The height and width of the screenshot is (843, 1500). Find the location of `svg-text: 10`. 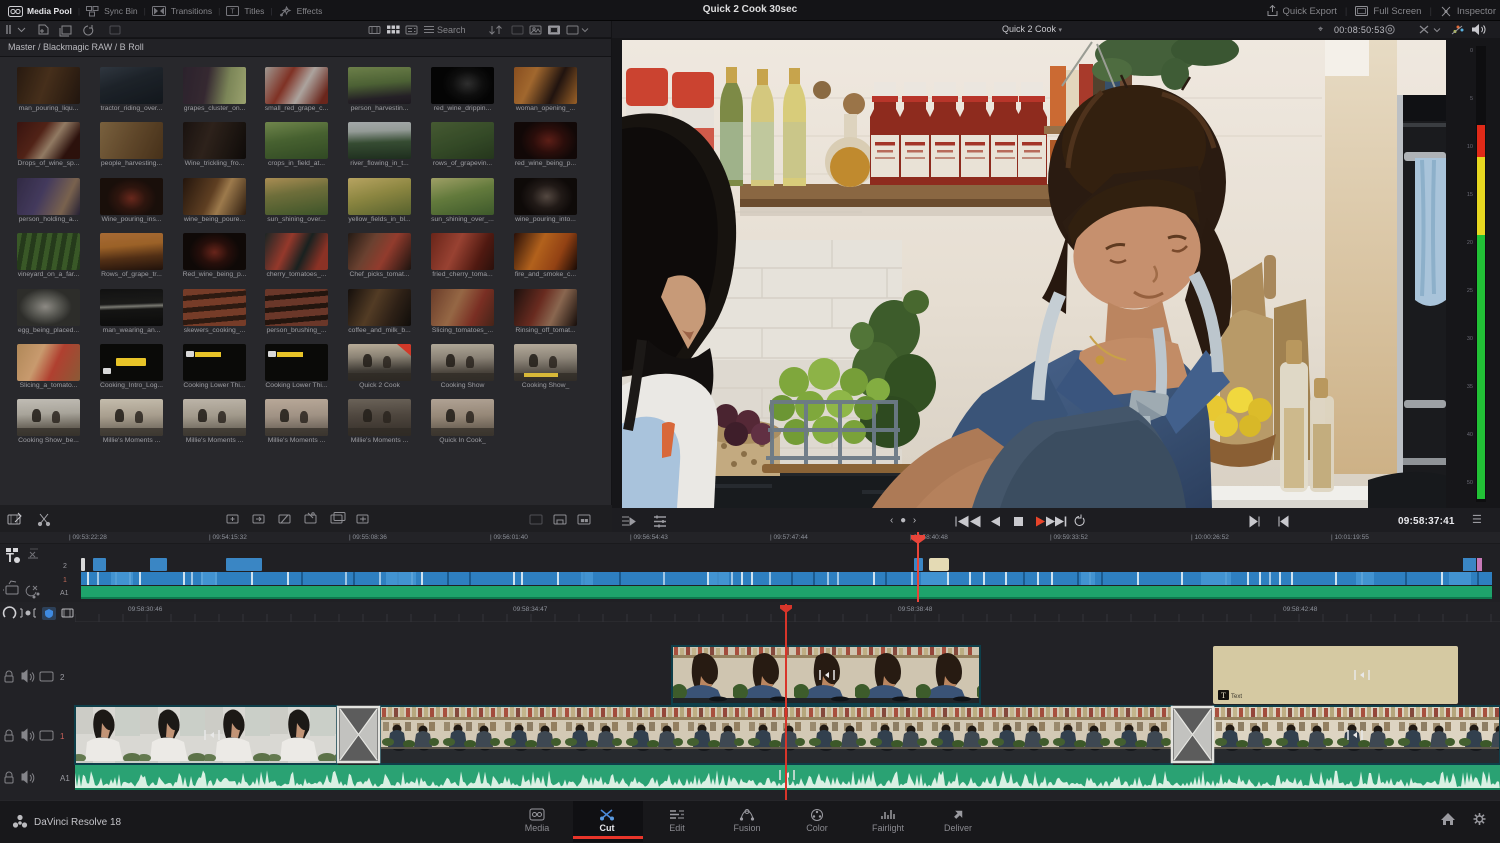

svg-text: 10 is located at coordinates (1470, 147).